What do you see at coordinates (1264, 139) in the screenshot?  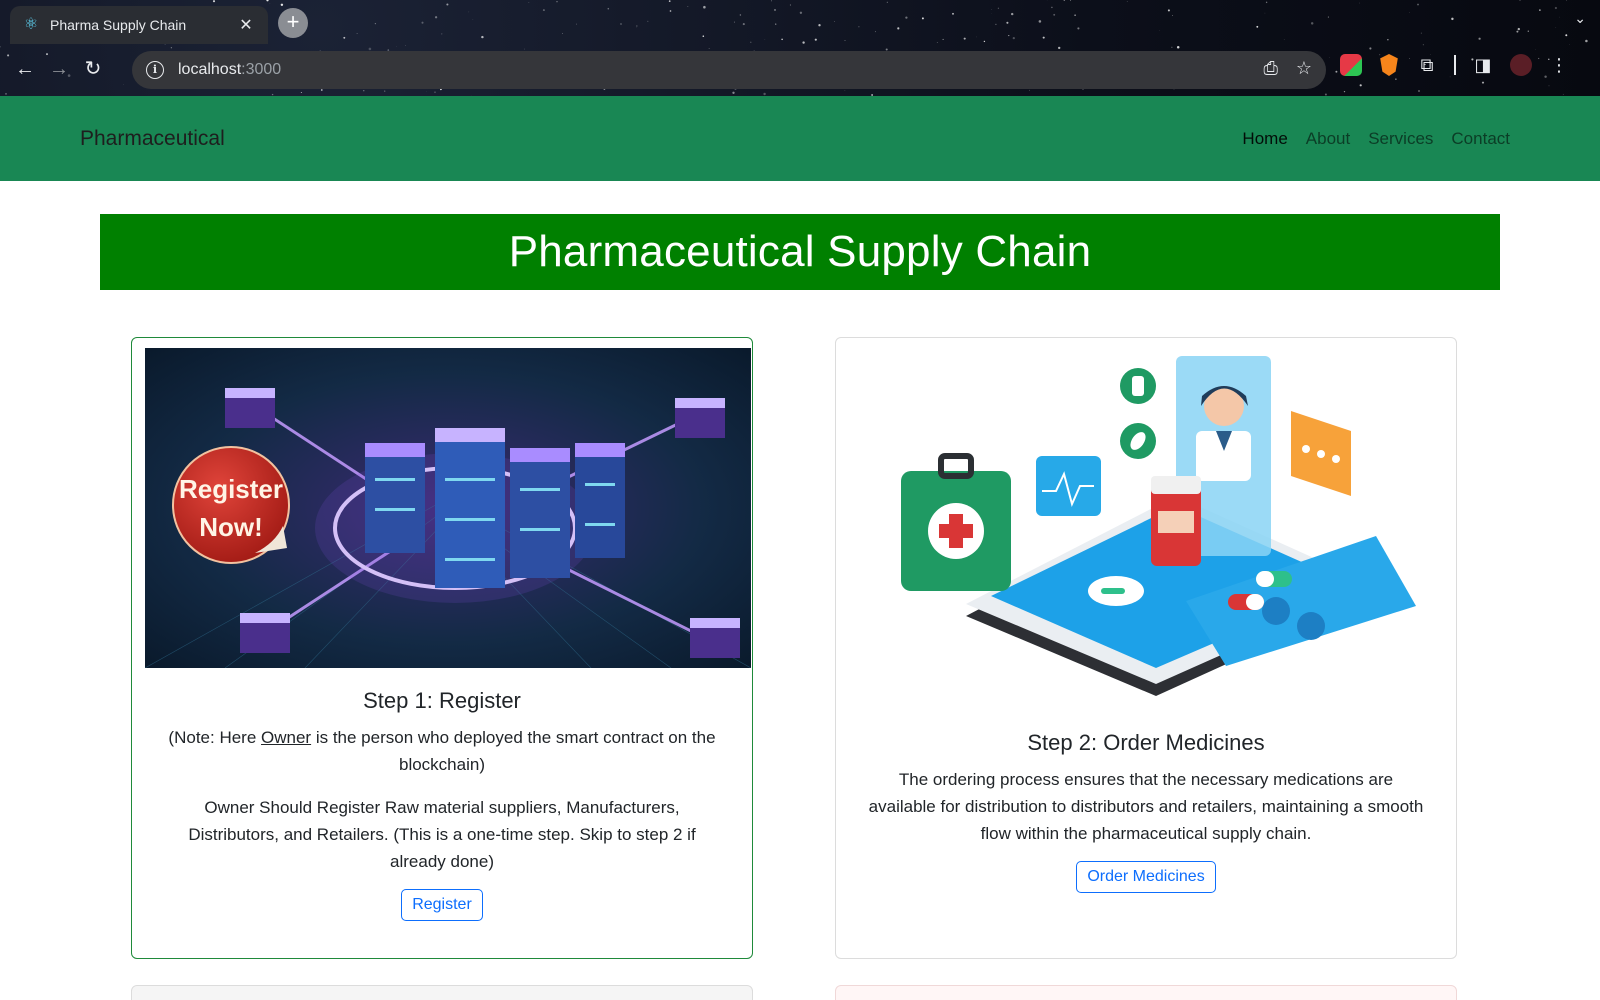 I see `nav-link-home: Home` at bounding box center [1264, 139].